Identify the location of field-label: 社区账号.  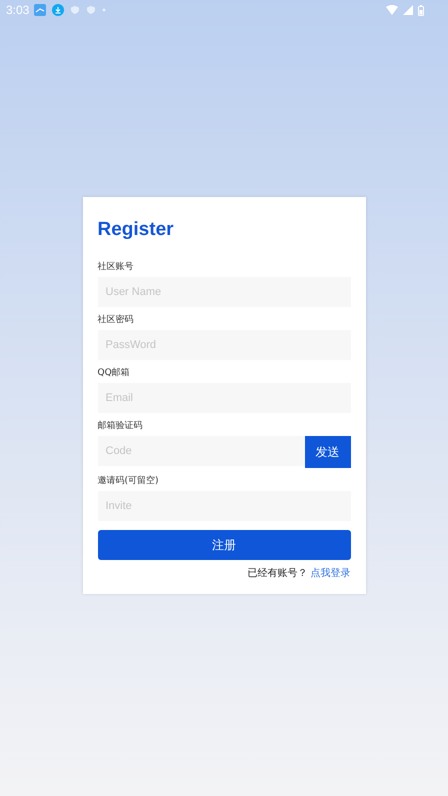
(116, 267).